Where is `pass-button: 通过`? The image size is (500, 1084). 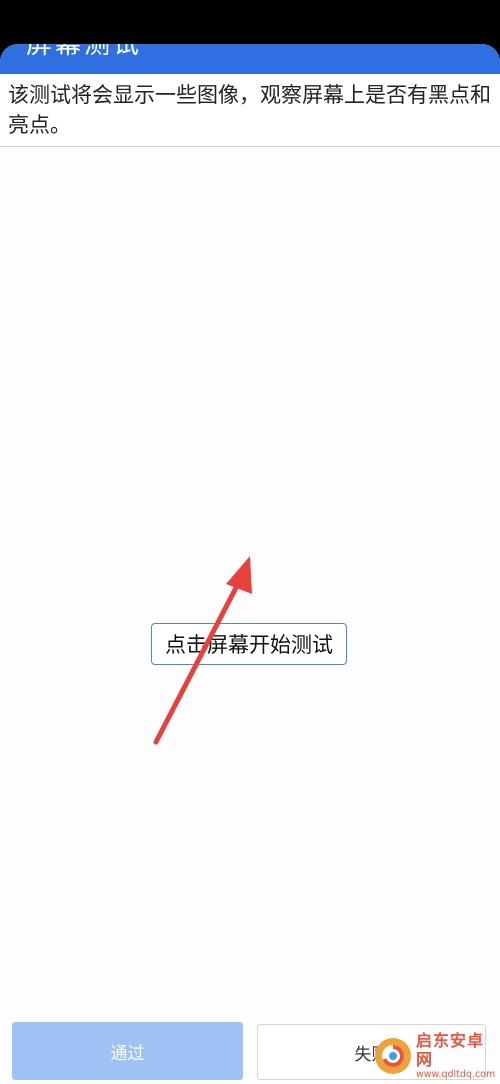
pass-button: 通过 is located at coordinates (127, 1051).